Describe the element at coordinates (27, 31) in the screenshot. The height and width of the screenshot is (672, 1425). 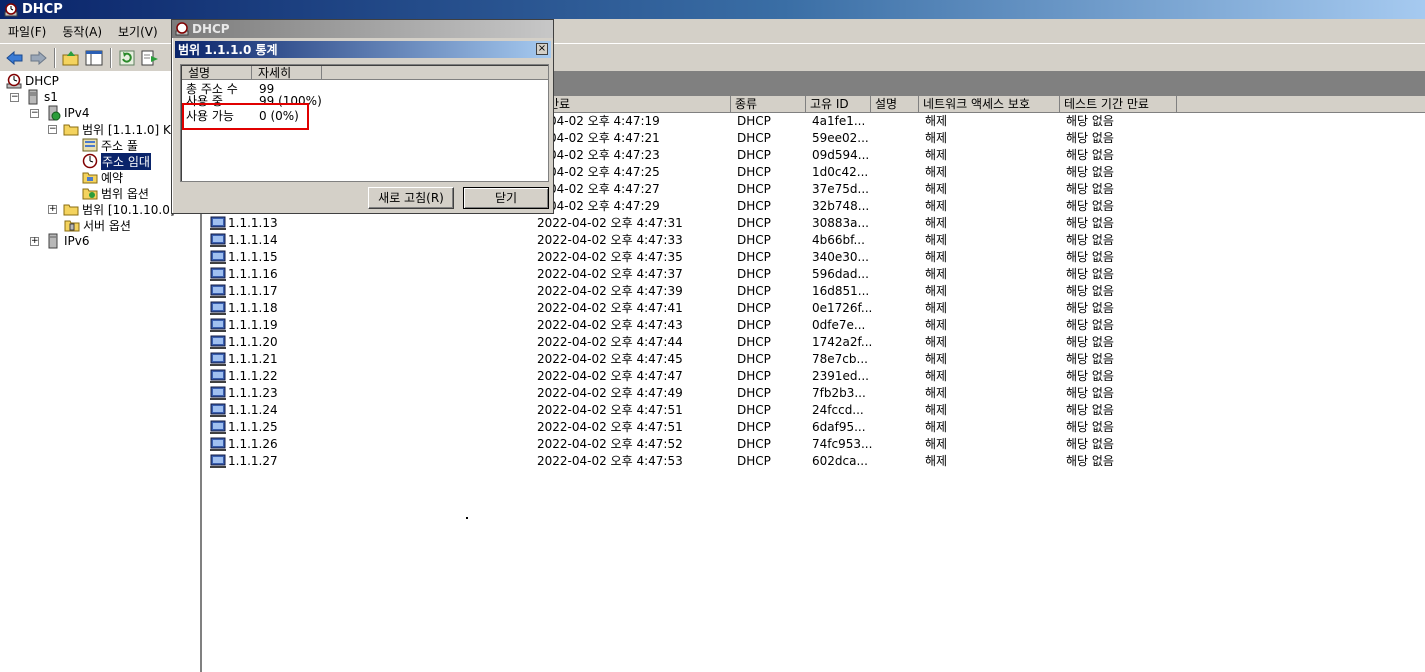
I see `menu-file: 파일(F)` at that location.